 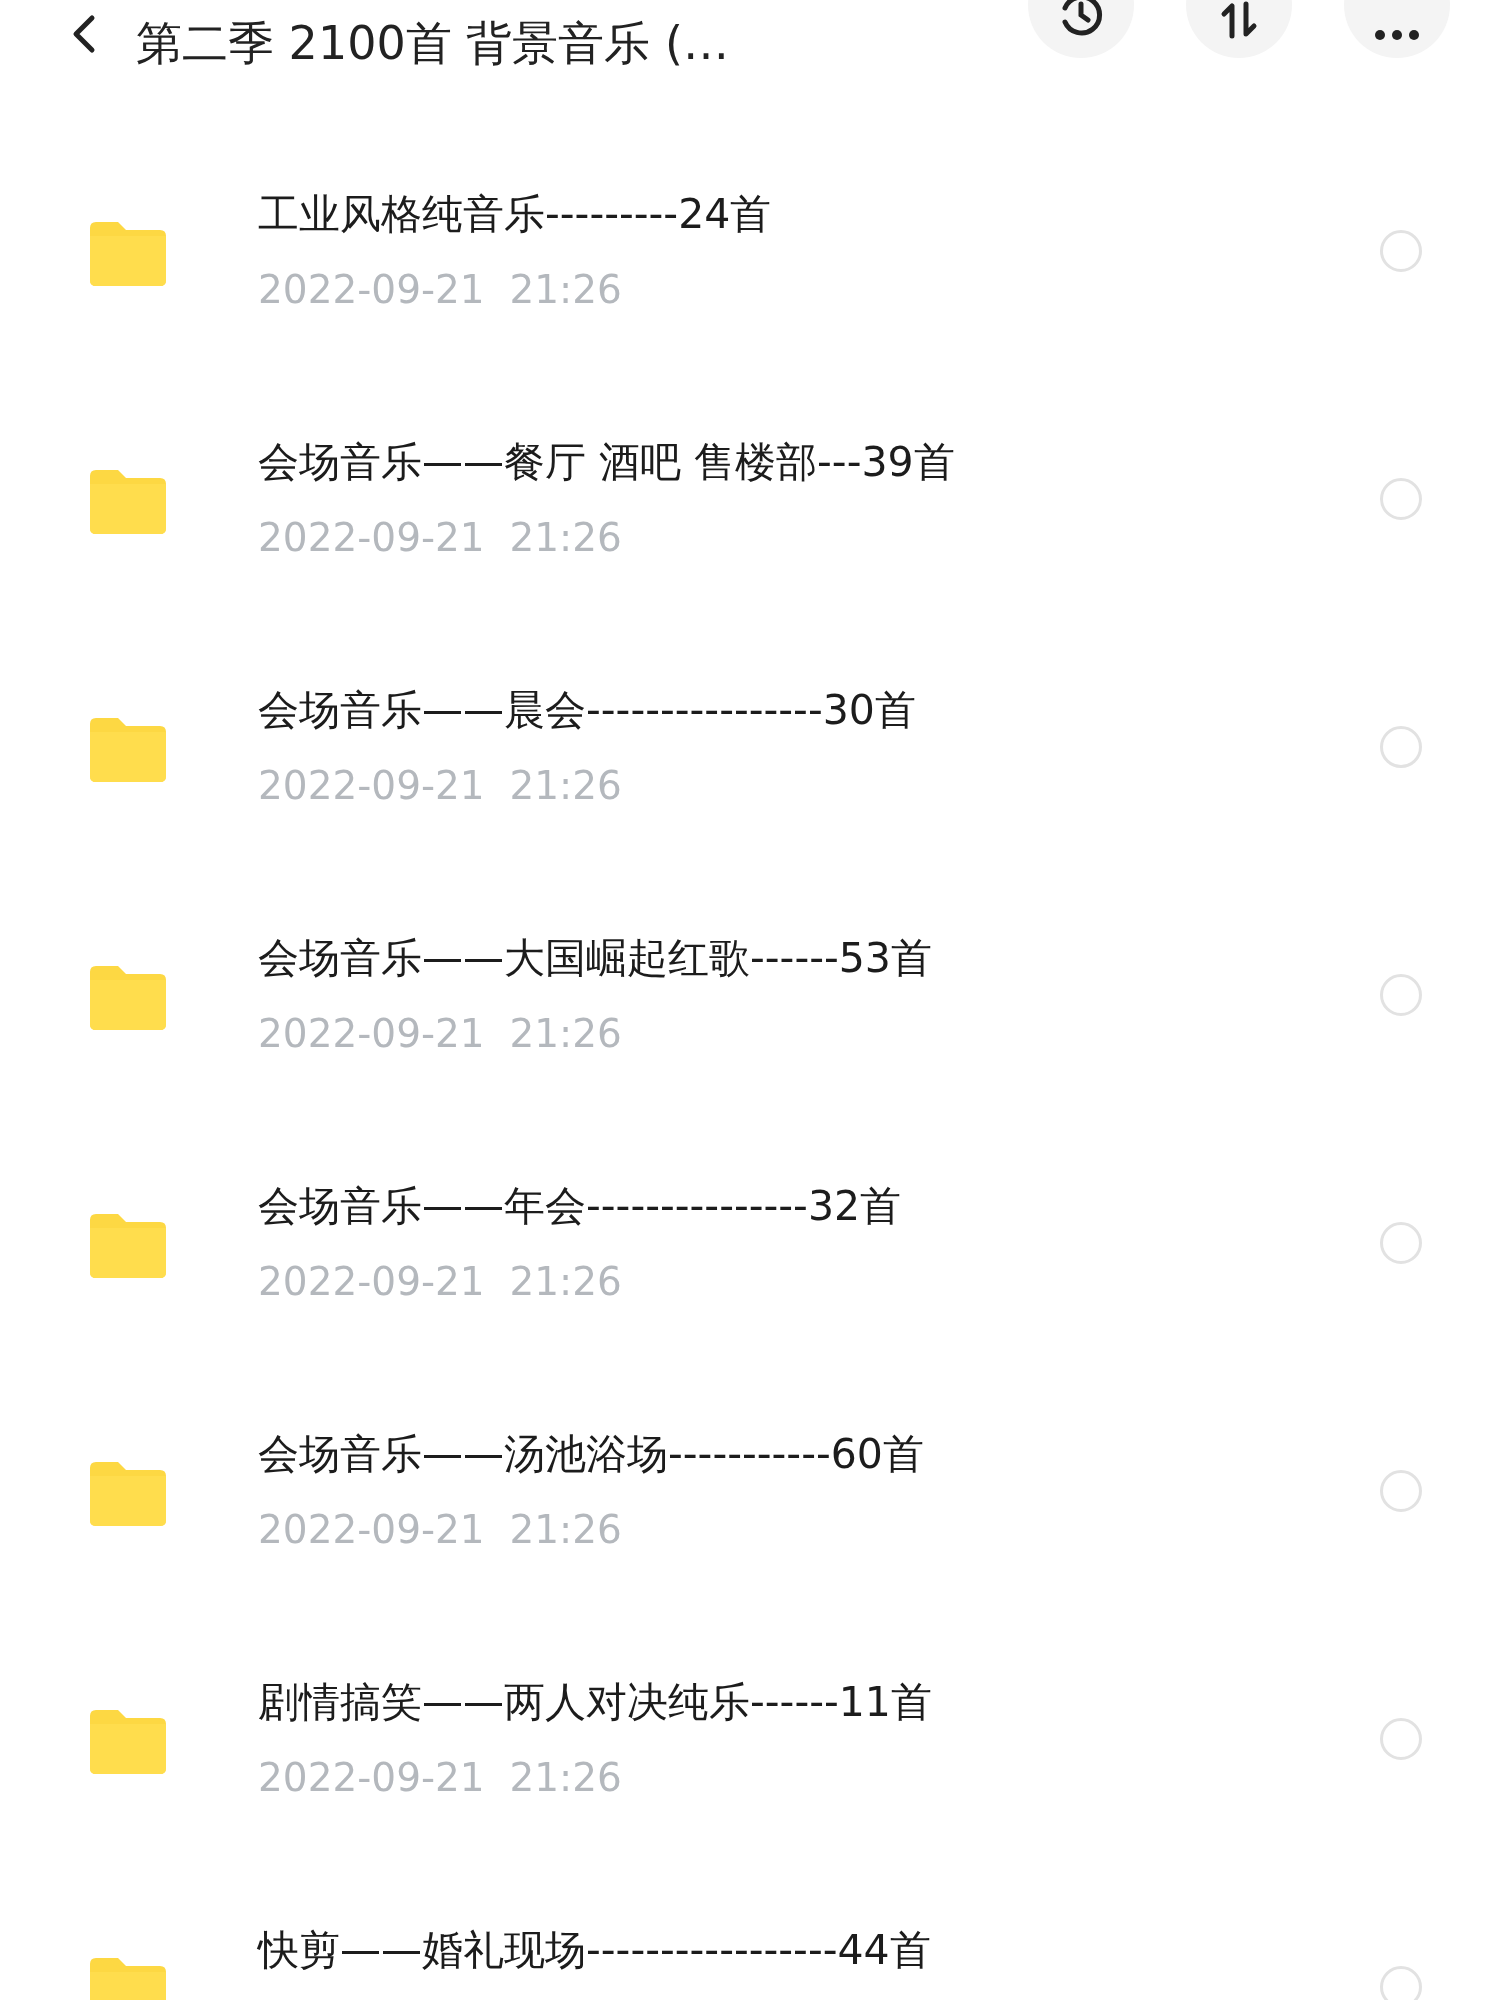 What do you see at coordinates (515, 214) in the screenshot?
I see `folder-name: 工业风格纯音乐---------24首` at bounding box center [515, 214].